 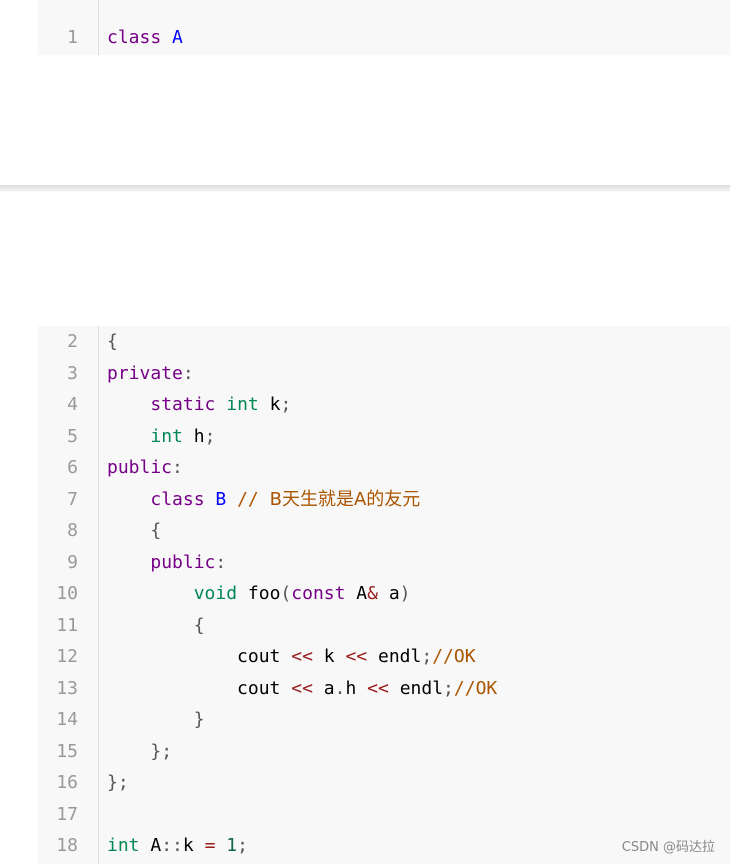 What do you see at coordinates (177, 499) in the screenshot?
I see `keyword-token: class` at bounding box center [177, 499].